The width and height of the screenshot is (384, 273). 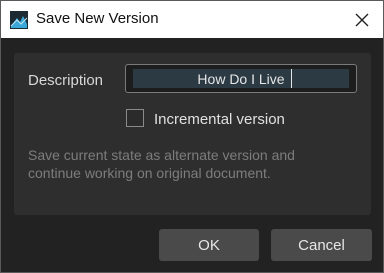 What do you see at coordinates (219, 119) in the screenshot?
I see `incremental-version-label: Incremental version` at bounding box center [219, 119].